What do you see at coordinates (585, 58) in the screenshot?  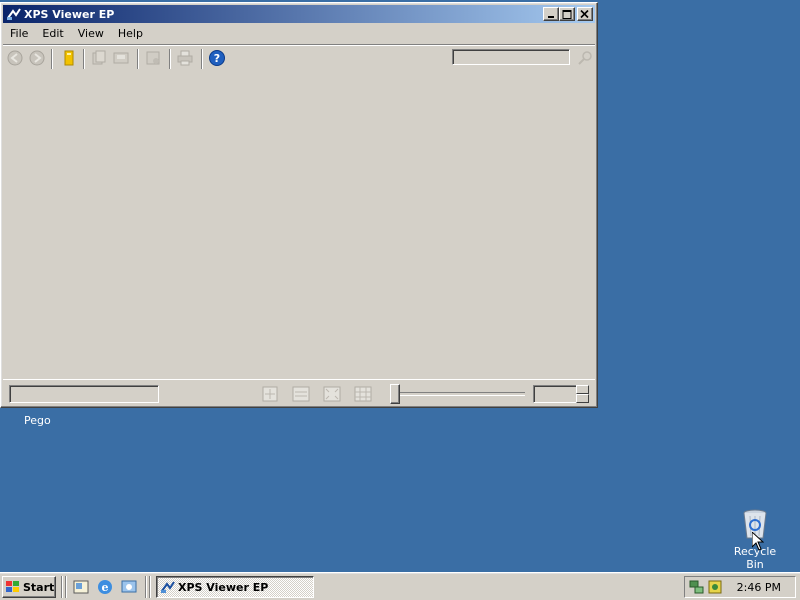 I see `search-icon` at bounding box center [585, 58].